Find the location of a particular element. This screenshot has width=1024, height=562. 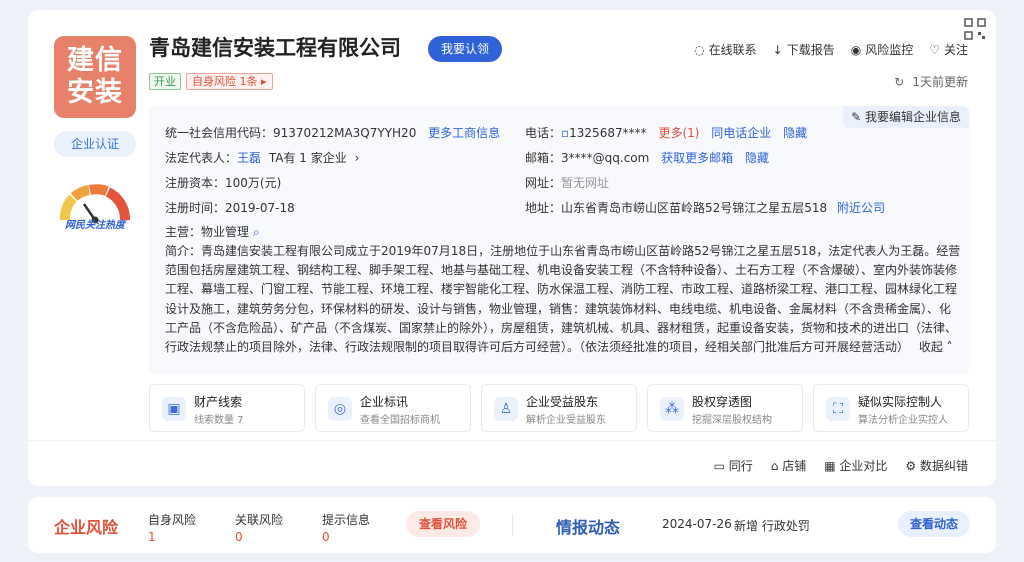

feature-card-property-clues: ▣ 财产线索 线索数量 7 is located at coordinates (227, 408).